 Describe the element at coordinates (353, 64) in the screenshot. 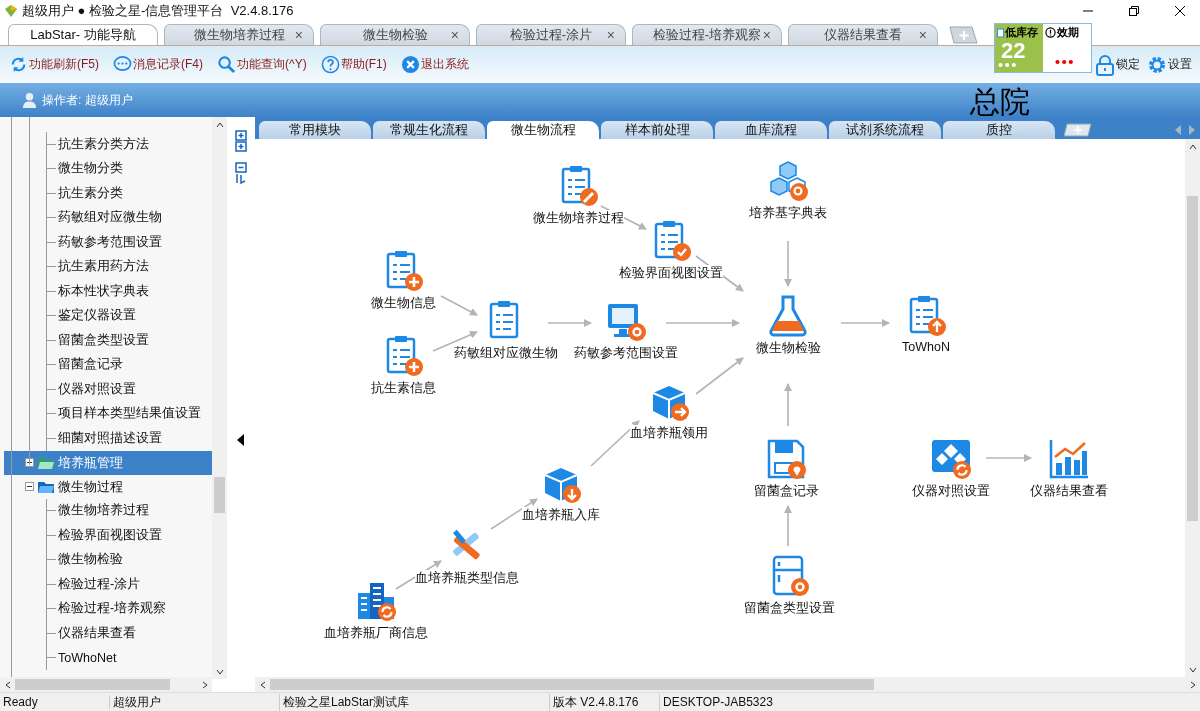

I see `toolbar-button: 帮助(F1)` at that location.